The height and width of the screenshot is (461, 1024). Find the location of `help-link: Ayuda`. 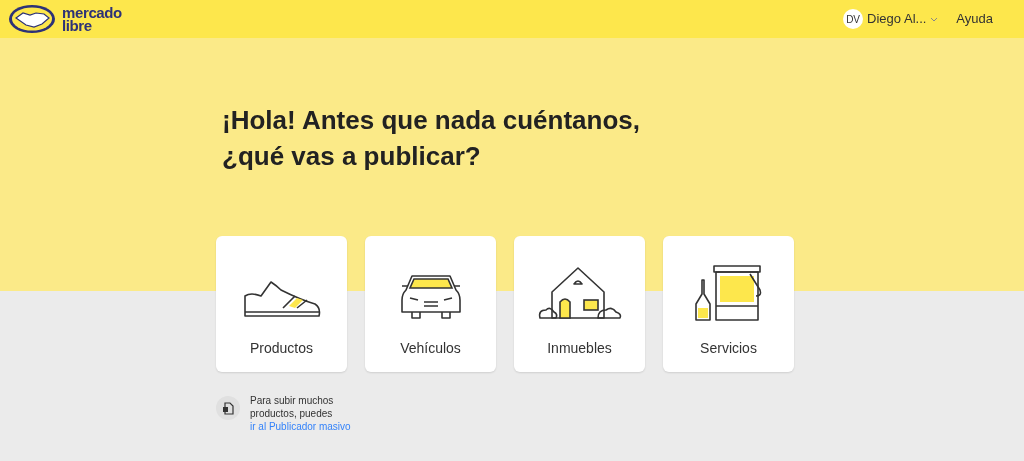

help-link: Ayuda is located at coordinates (974, 19).